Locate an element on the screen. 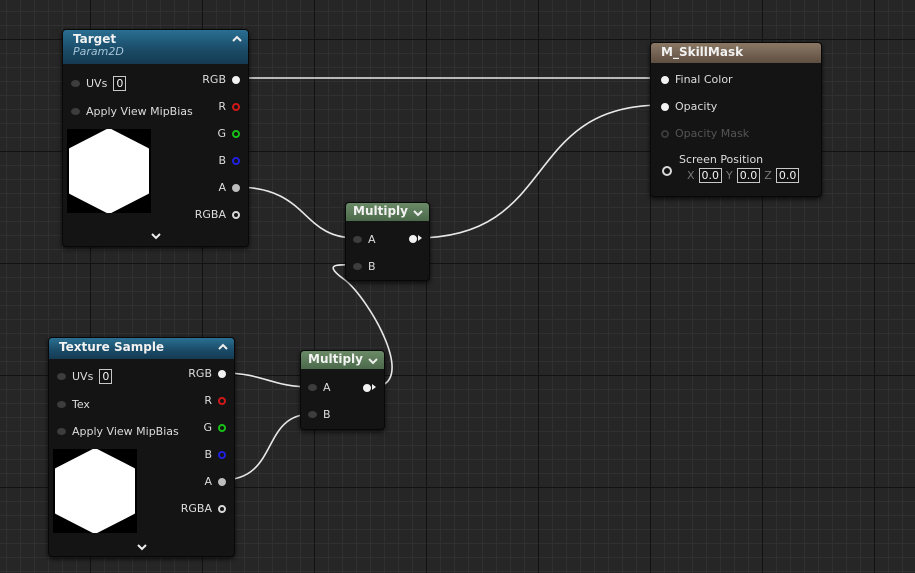 Image resolution: width=915 pixels, height=573 pixels. multiply-node-top: Multiply A B is located at coordinates (387, 241).